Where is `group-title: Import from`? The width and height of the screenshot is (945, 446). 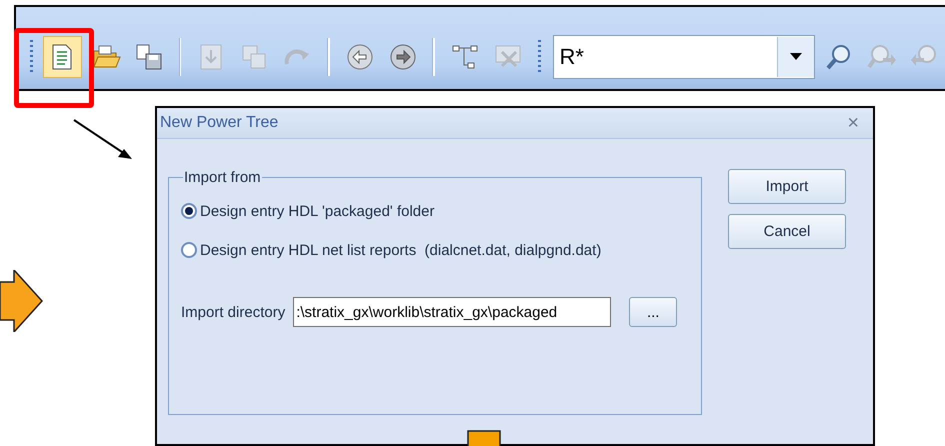
group-title: Import from is located at coordinates (222, 177).